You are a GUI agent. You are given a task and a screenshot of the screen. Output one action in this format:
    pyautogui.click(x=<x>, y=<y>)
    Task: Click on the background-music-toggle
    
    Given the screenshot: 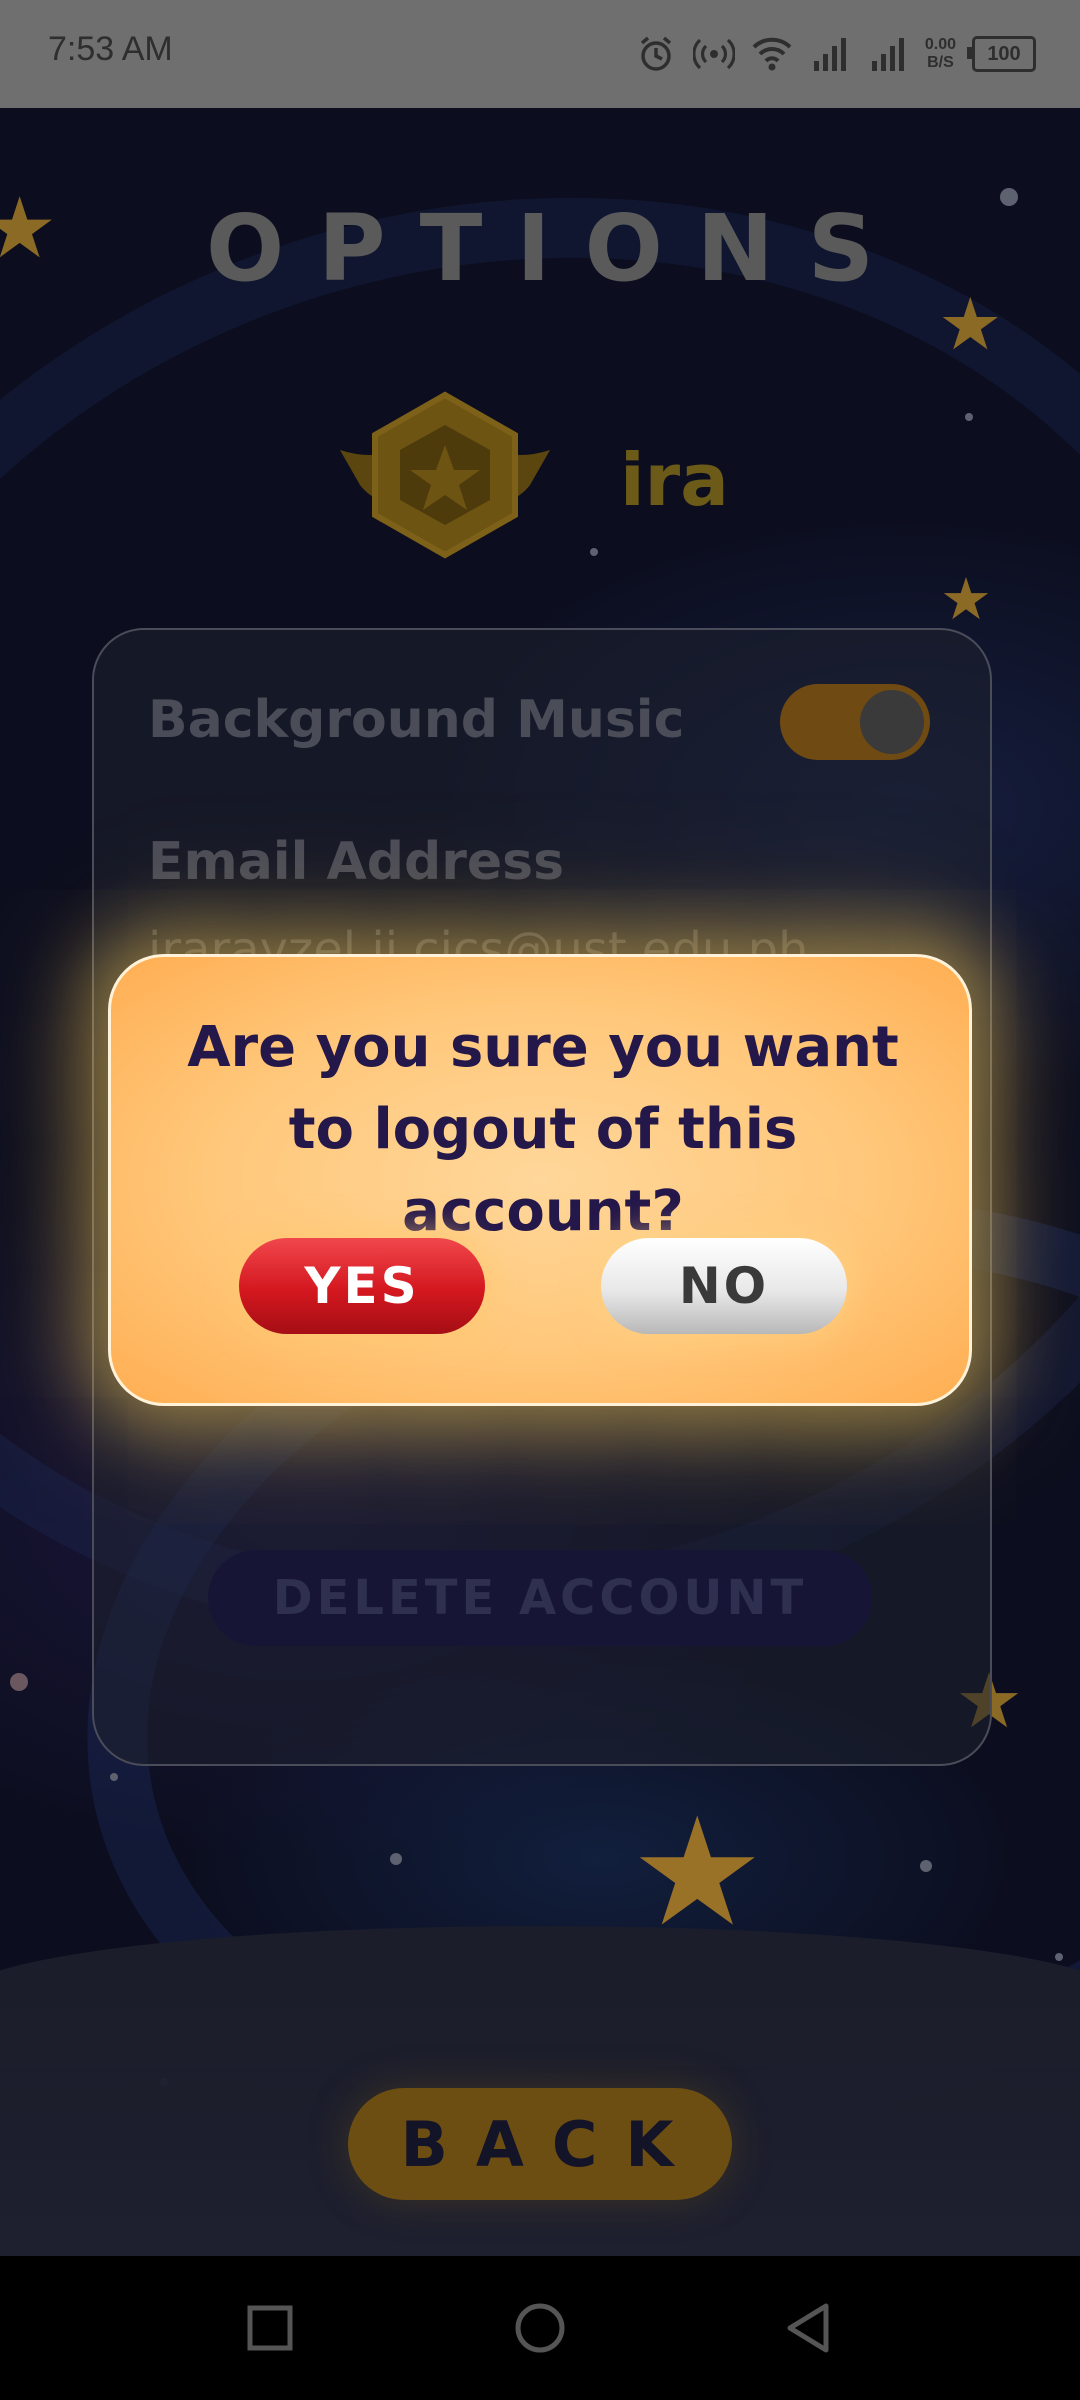 What is the action you would take?
    pyautogui.click(x=855, y=722)
    